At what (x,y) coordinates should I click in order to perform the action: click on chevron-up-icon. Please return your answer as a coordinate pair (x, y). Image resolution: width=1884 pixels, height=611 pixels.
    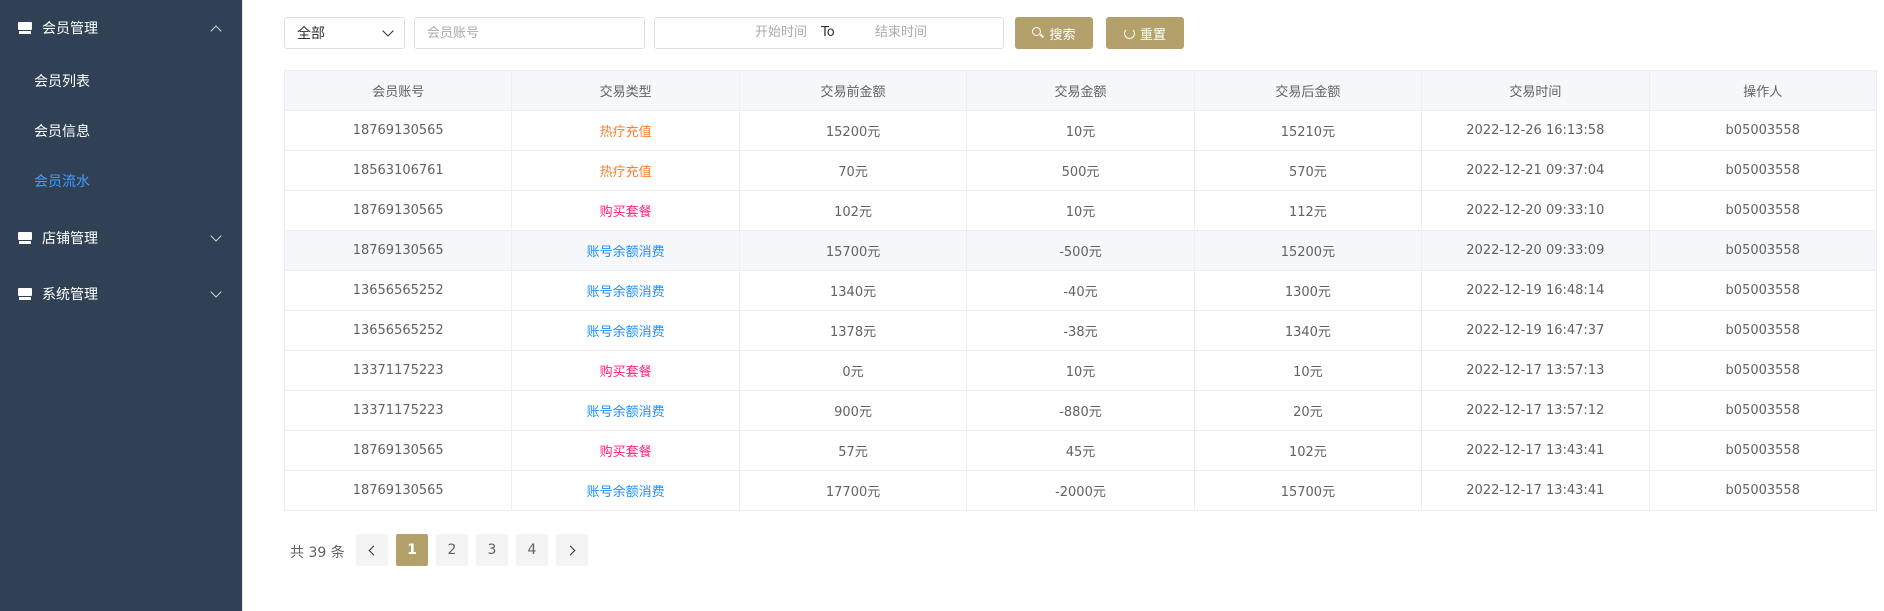
    Looking at the image, I should click on (216, 31).